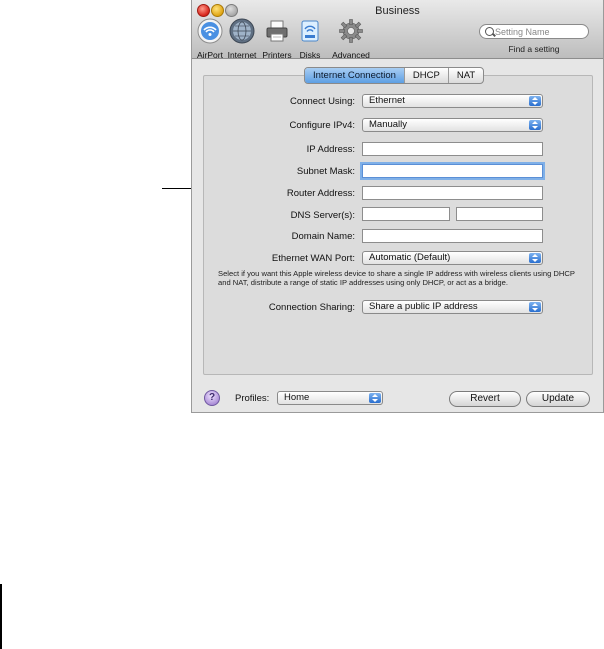 The width and height of the screenshot is (604, 649). I want to click on toolbar-printers: Printers, so click(277, 39).